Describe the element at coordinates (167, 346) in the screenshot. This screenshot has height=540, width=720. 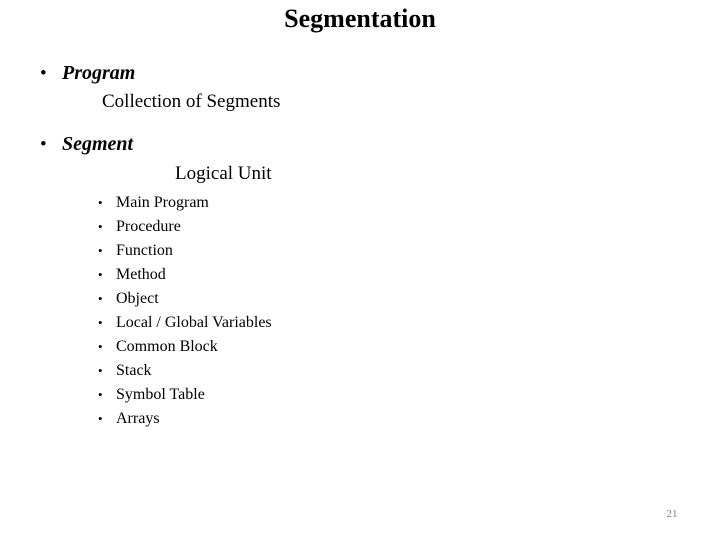
I see `list-item-label: Common Block` at that location.